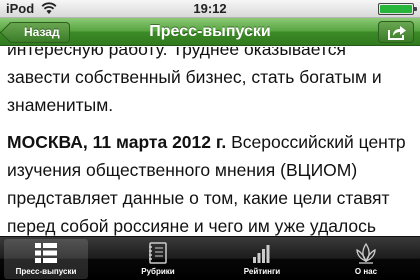 Image resolution: width=420 pixels, height=280 pixels. I want to click on status-bar: iPod 19:12, so click(210, 9).